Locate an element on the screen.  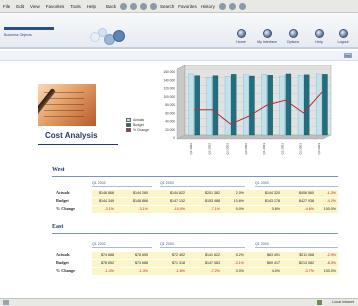
table-cell: -8.3% is located at coordinates (331, 263).